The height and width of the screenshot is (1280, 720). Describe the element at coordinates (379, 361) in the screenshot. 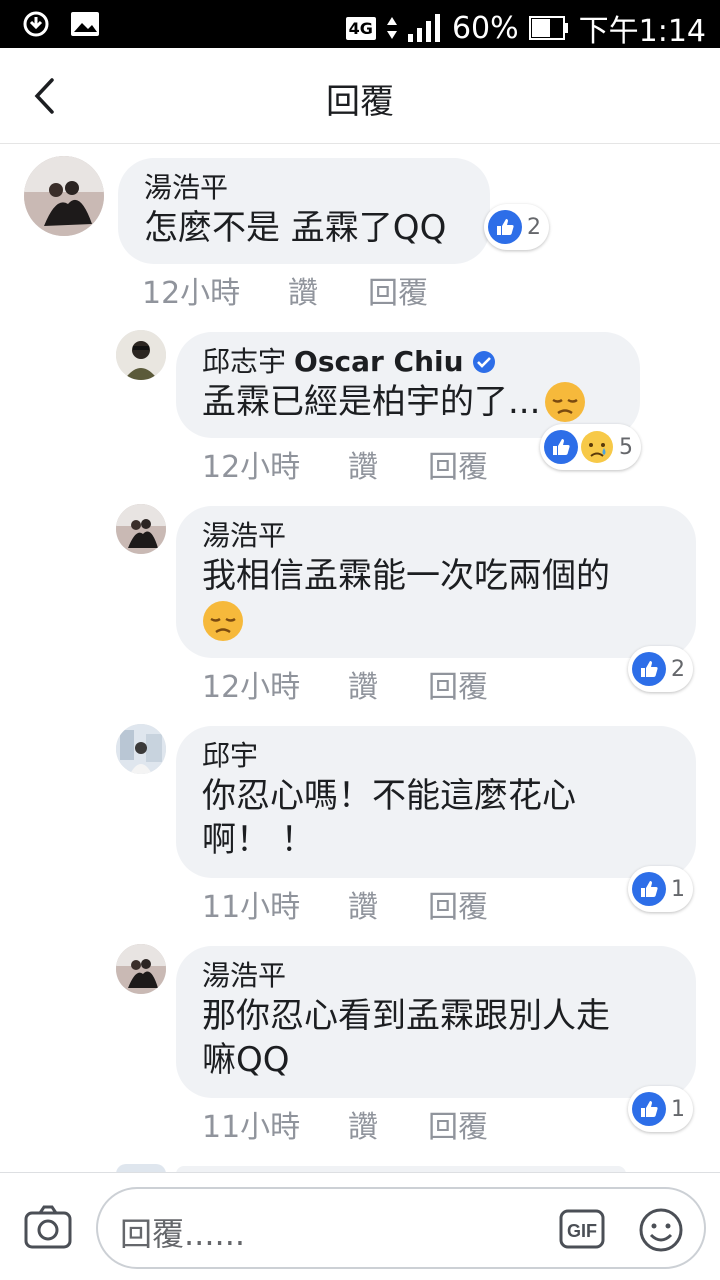

I see `author-latin-name: Oscar Chiu` at that location.